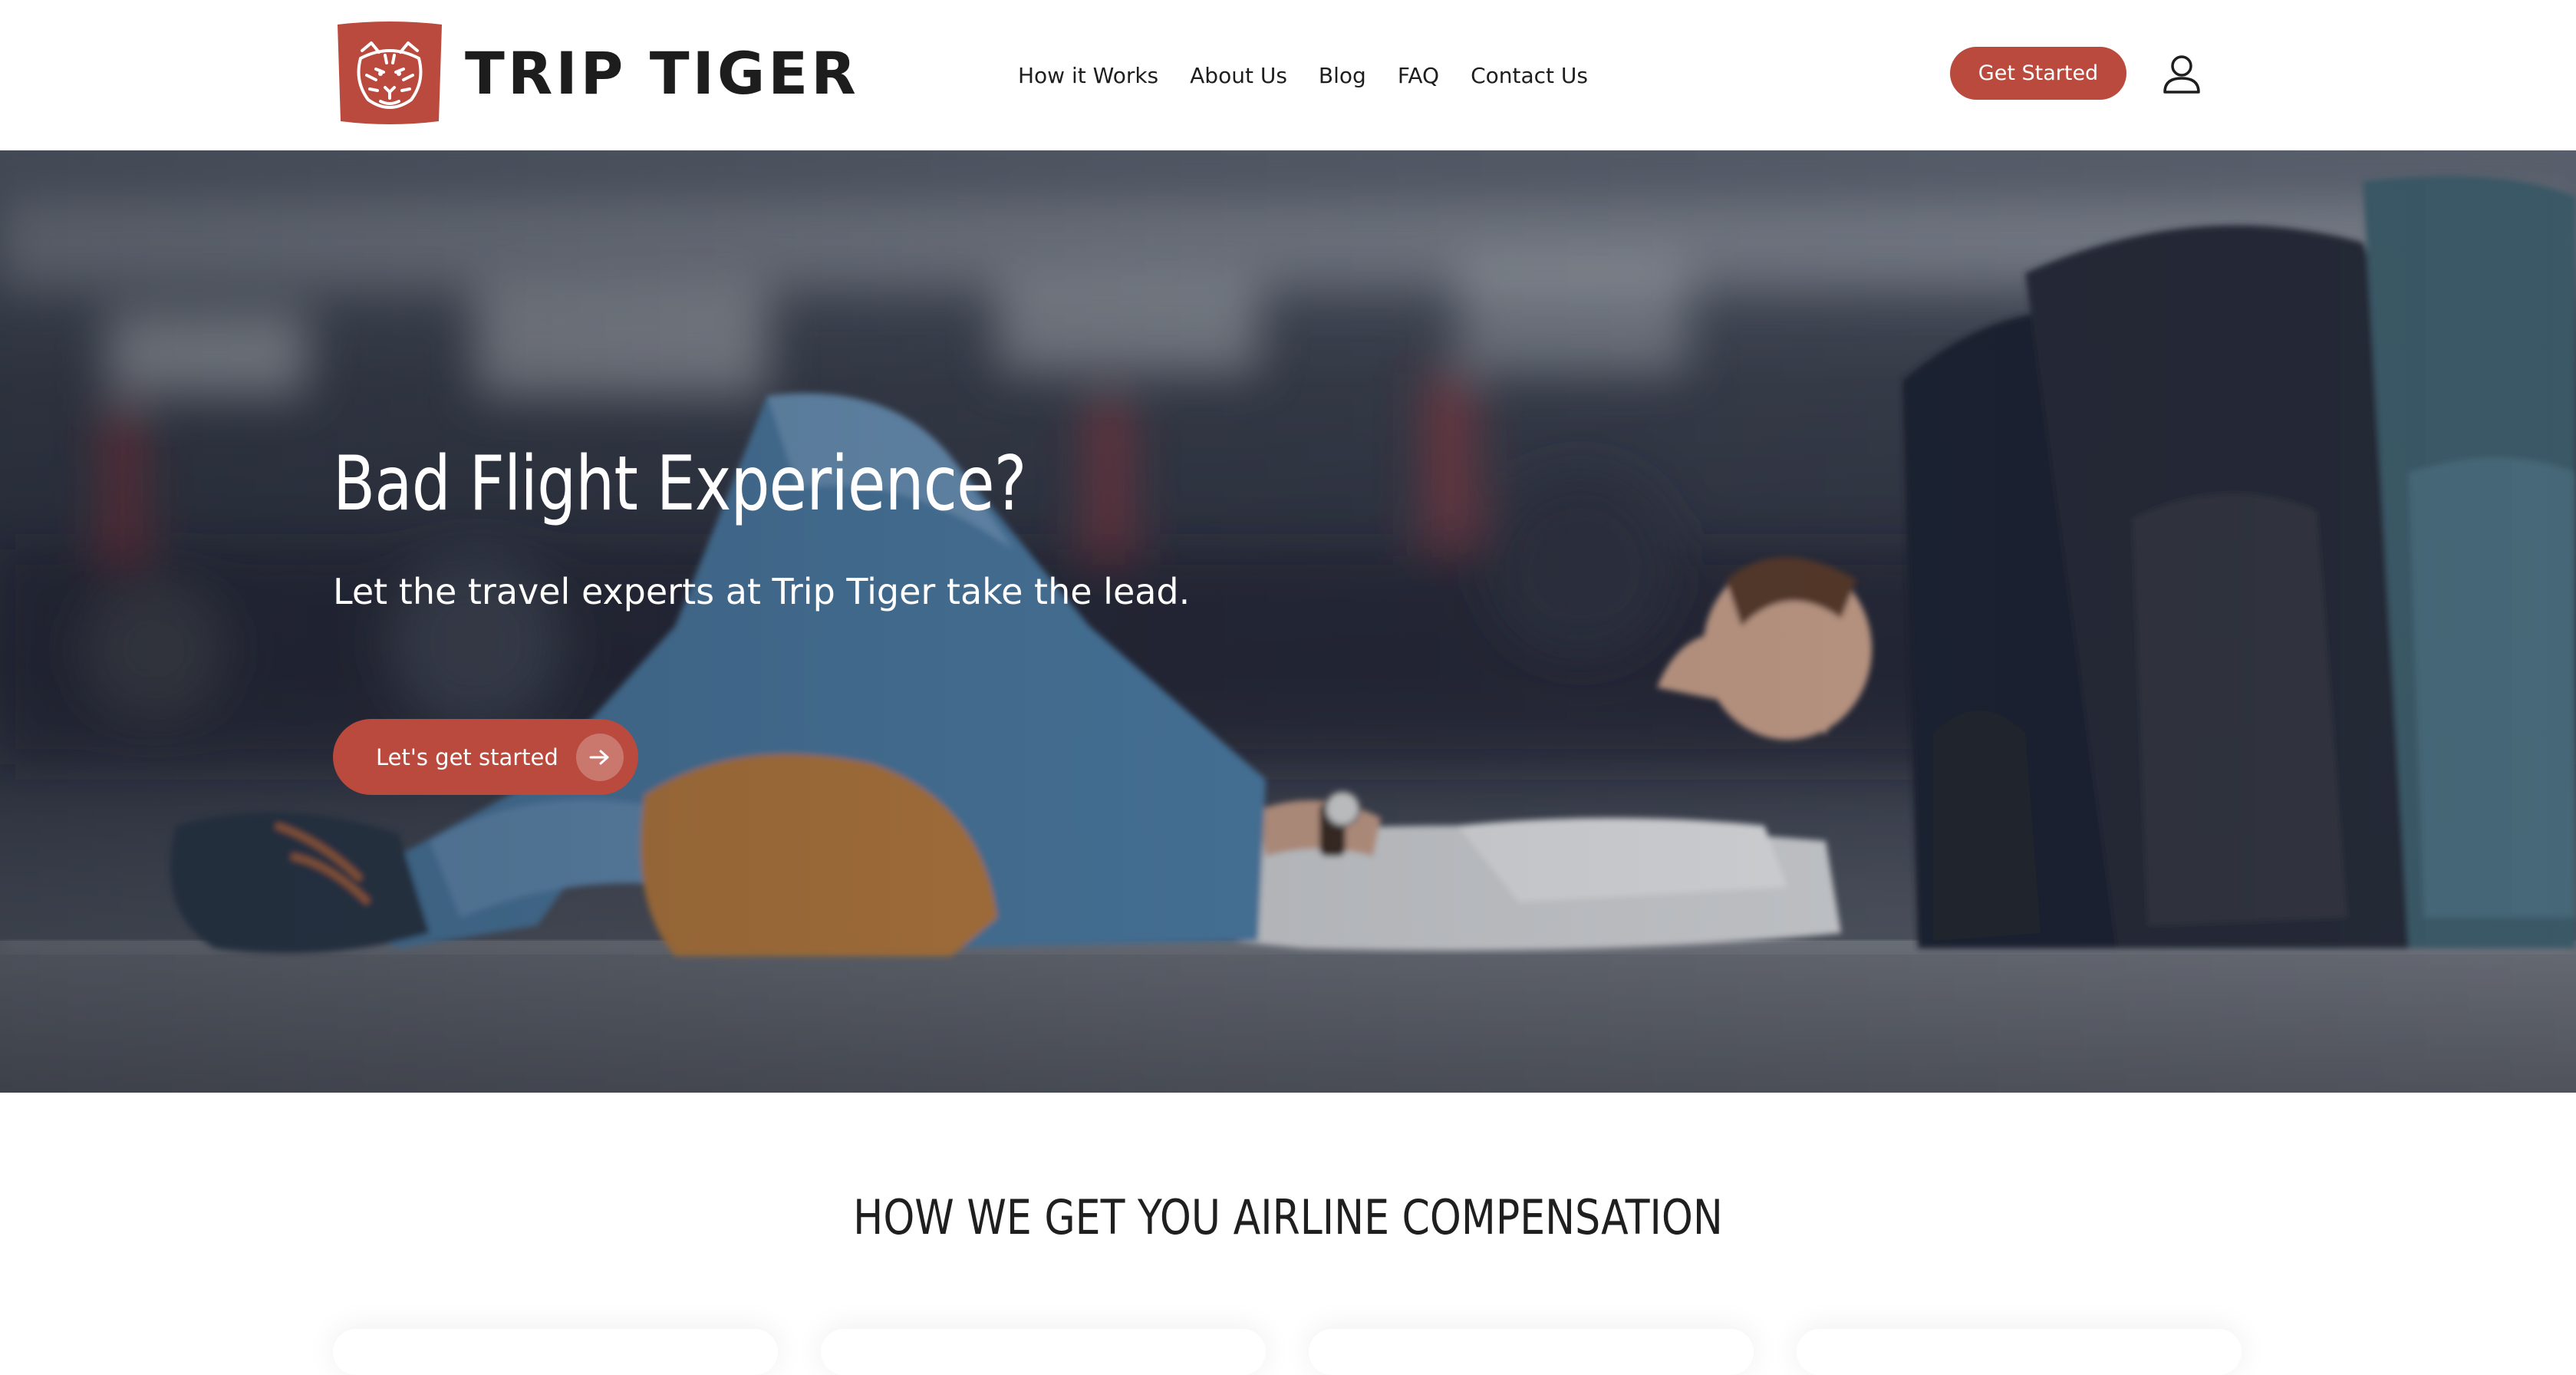 The height and width of the screenshot is (1375, 2576). Describe the element at coordinates (600, 757) in the screenshot. I see `arrow-right-icon` at that location.